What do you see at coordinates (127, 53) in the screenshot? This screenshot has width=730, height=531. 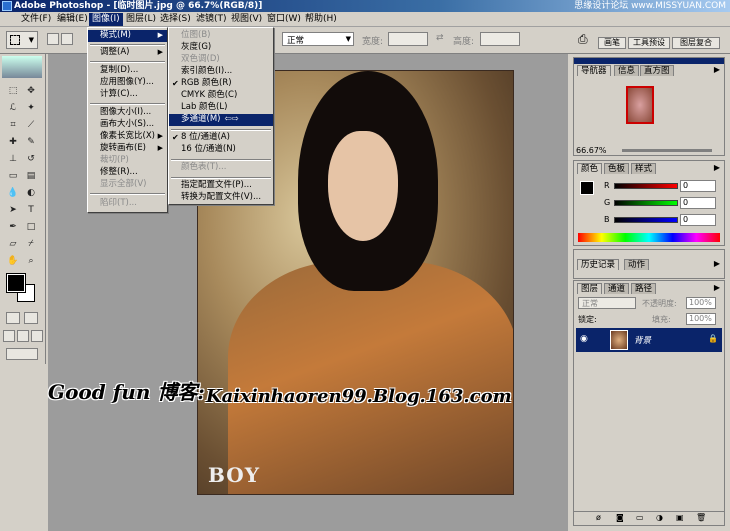 I see `menu-item-adjust: 调整(A) ▶` at bounding box center [127, 53].